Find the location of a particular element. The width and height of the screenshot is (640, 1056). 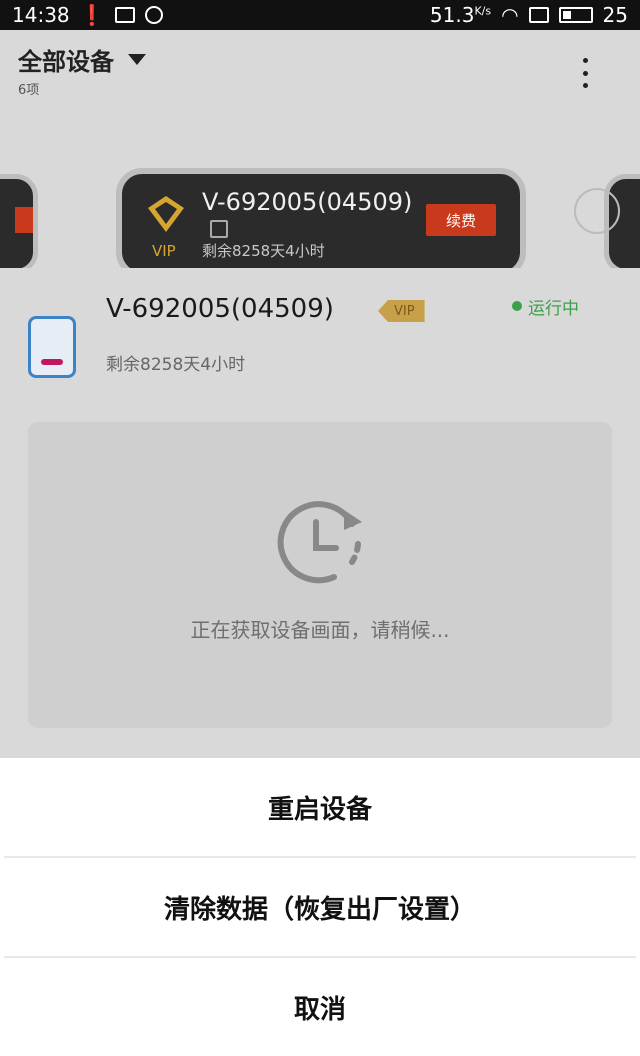

image-icon is located at coordinates (124, 15).